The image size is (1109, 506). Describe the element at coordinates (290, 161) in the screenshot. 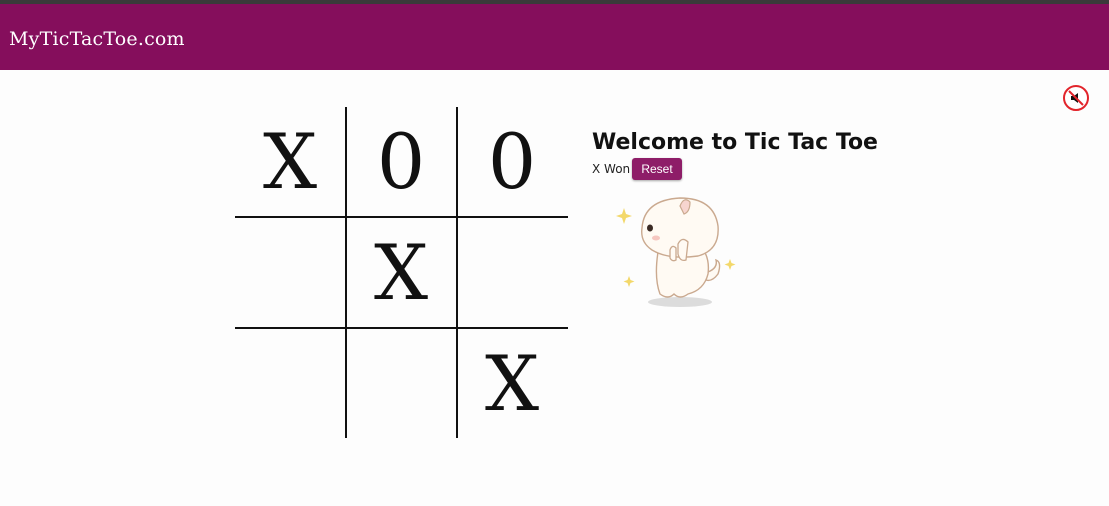

I see `board-cell-1: X` at that location.